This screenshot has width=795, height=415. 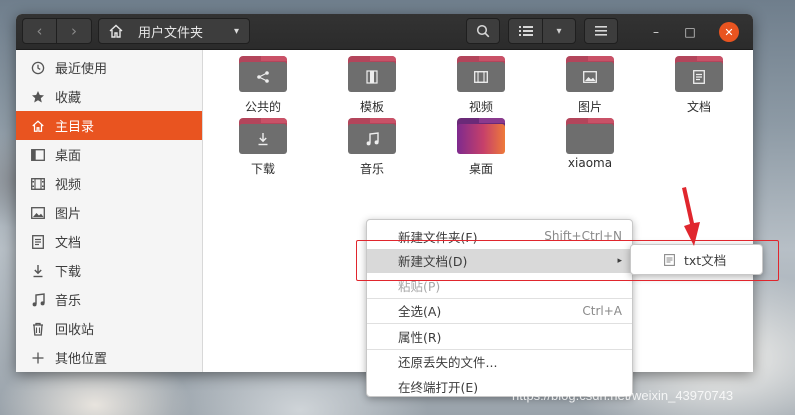 I want to click on template-icon, so click(x=372, y=77).